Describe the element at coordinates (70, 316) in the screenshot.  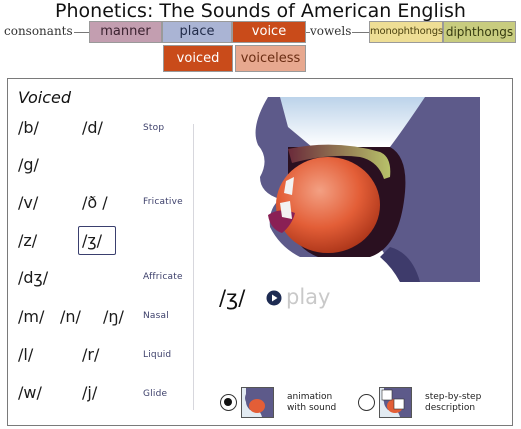
I see `symbol-n: /n/` at that location.